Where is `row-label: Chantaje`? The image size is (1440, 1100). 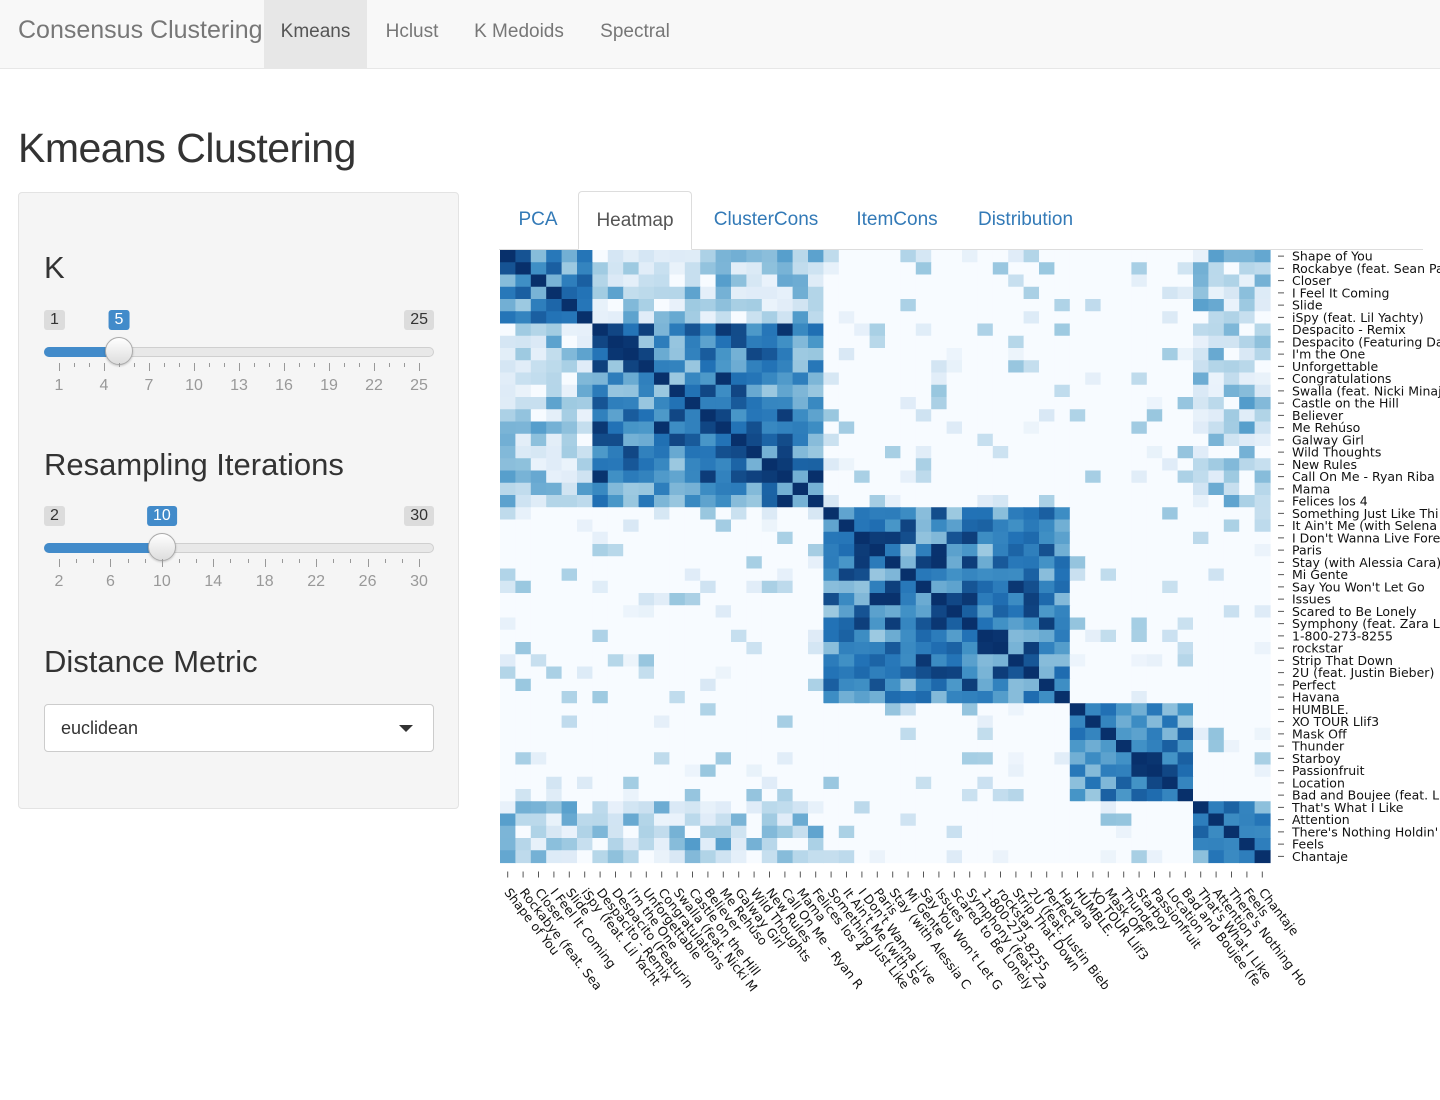 row-label: Chantaje is located at coordinates (1320, 856).